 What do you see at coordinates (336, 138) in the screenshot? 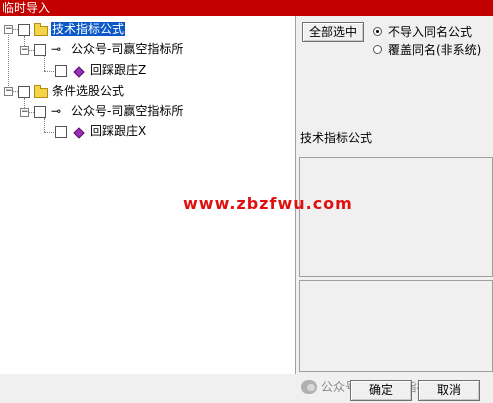
I see `formula-type-label: 技术指标公式` at bounding box center [336, 138].